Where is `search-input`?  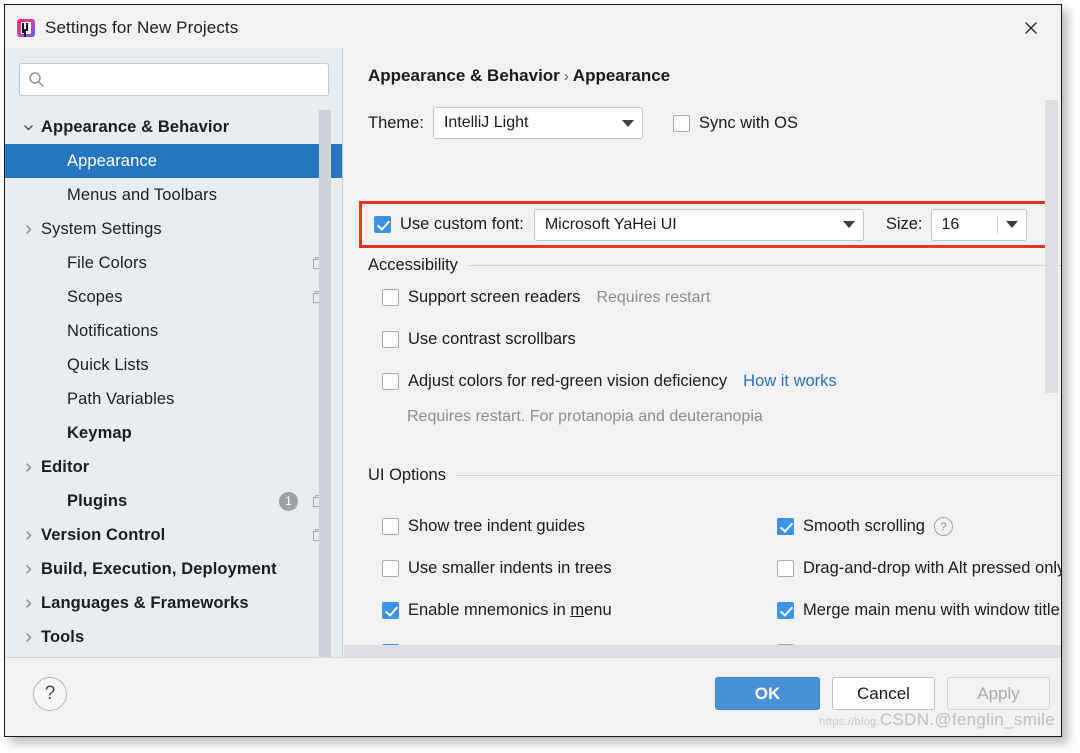
search-input is located at coordinates (187, 79).